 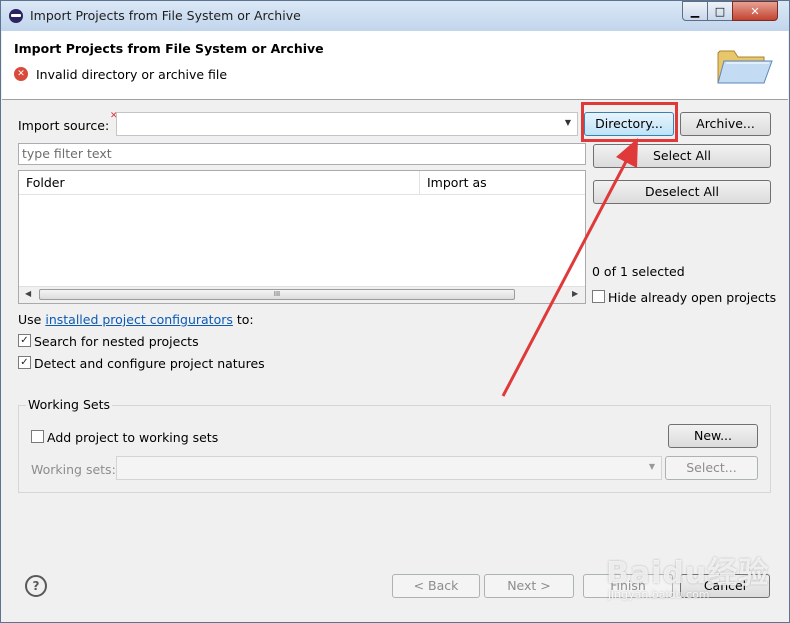 I want to click on select-all-button: Select All, so click(x=682, y=156).